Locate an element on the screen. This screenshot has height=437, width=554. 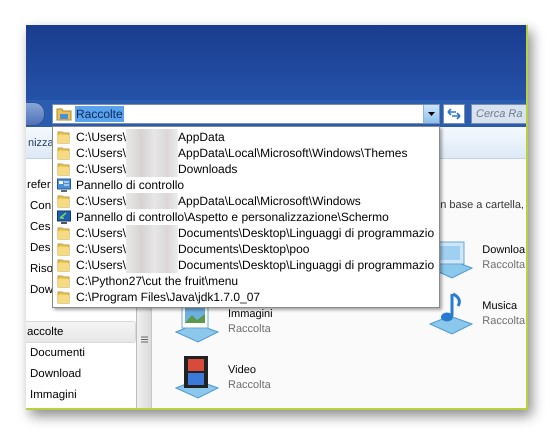
caret-icon is located at coordinates (431, 114).